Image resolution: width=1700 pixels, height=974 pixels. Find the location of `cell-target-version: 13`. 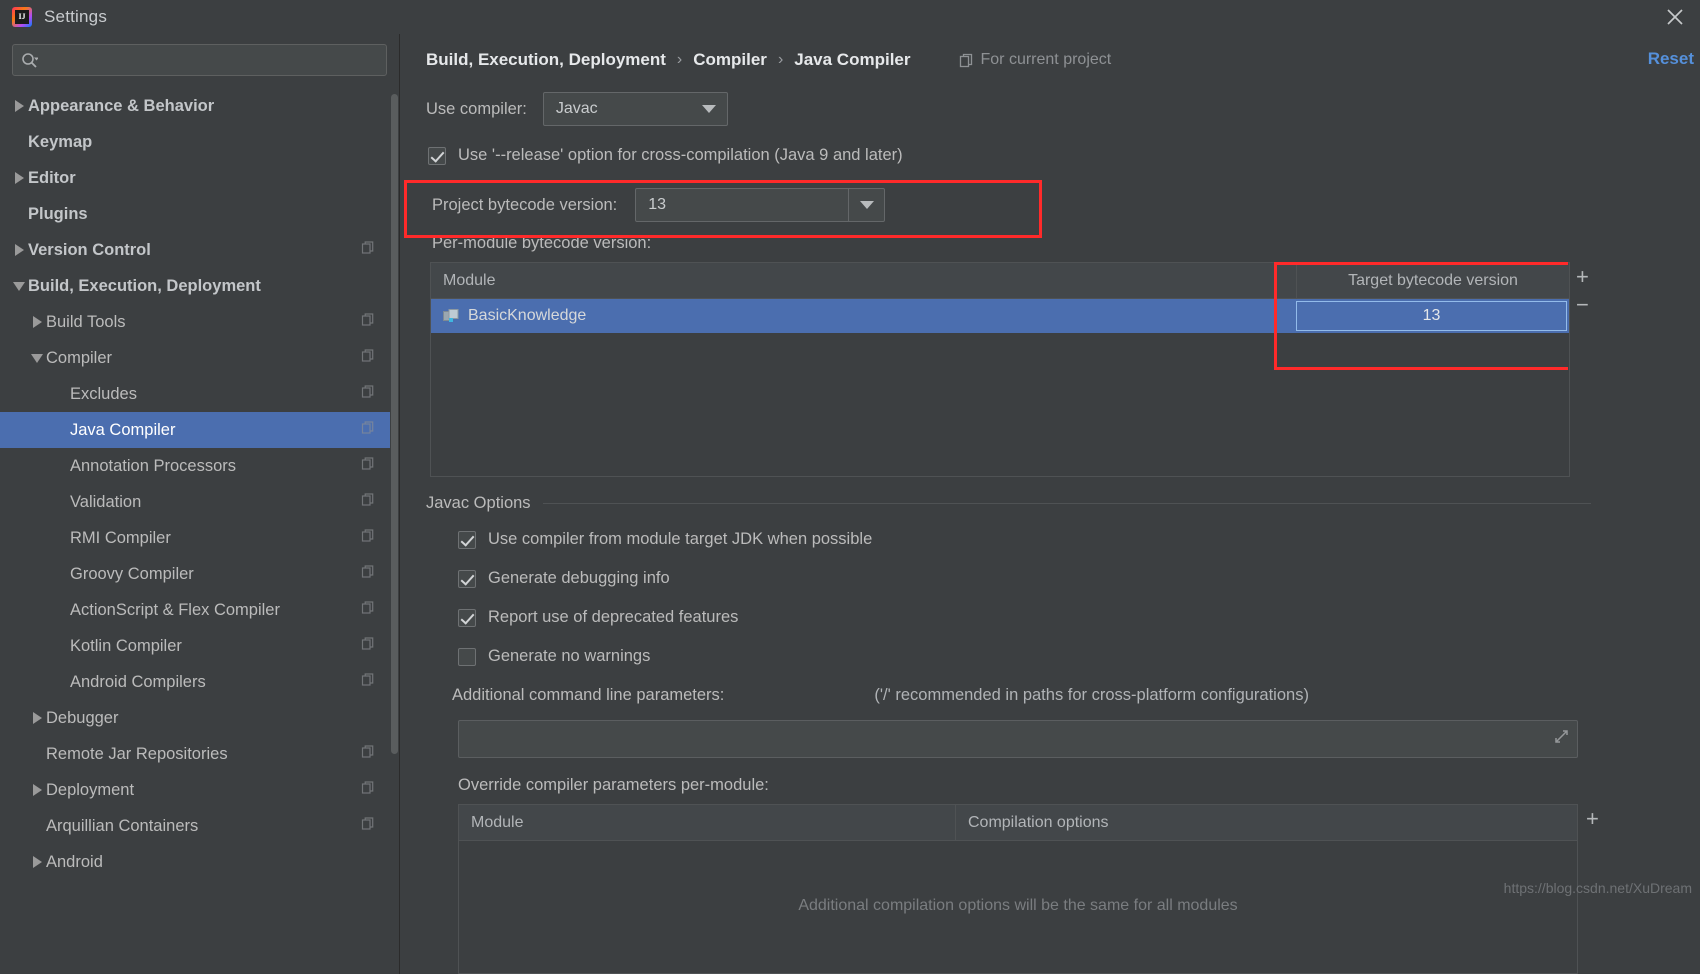

cell-target-version: 13 is located at coordinates (1432, 316).